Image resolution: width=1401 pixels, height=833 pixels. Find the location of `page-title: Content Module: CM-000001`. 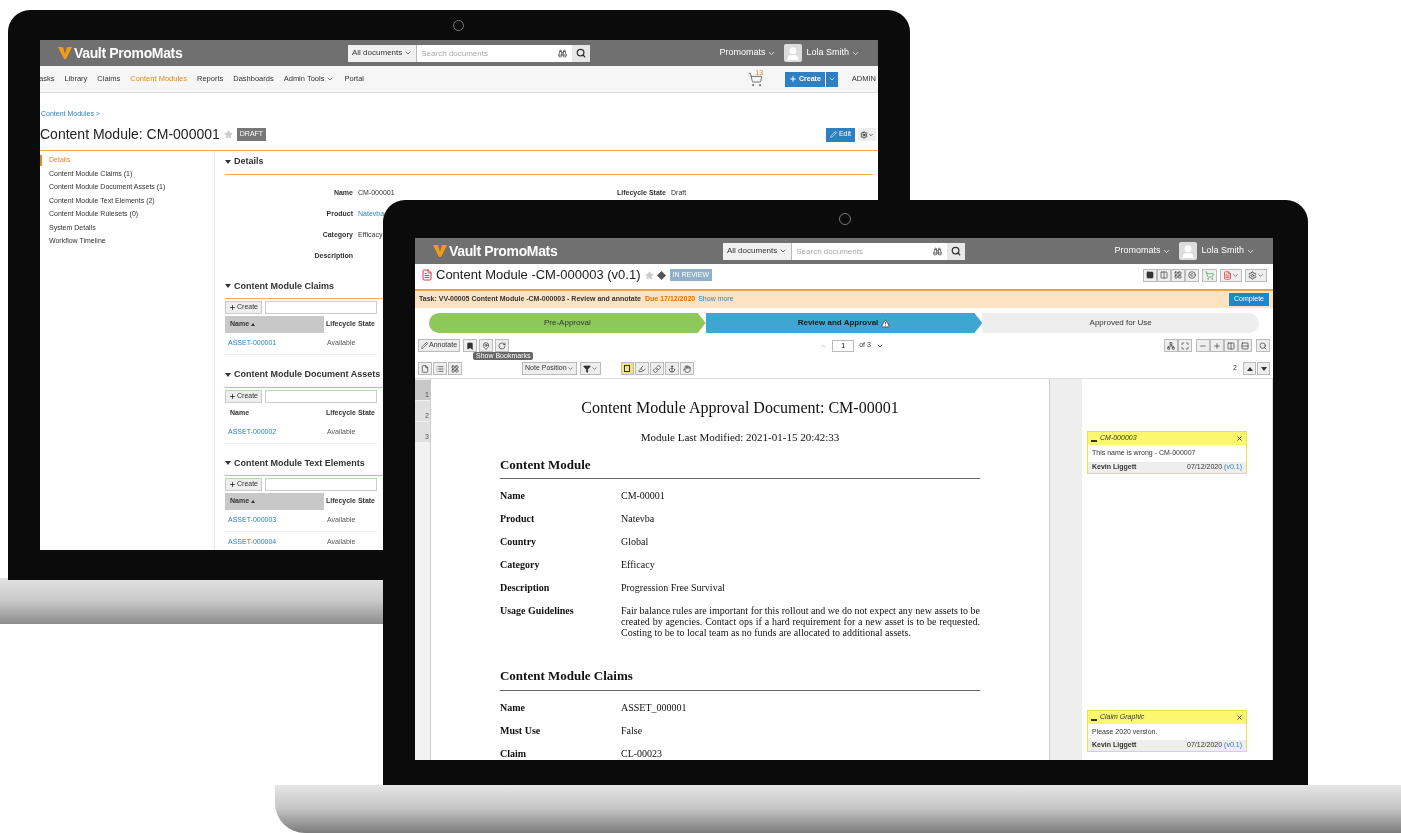

page-title: Content Module: CM-000001 is located at coordinates (130, 134).